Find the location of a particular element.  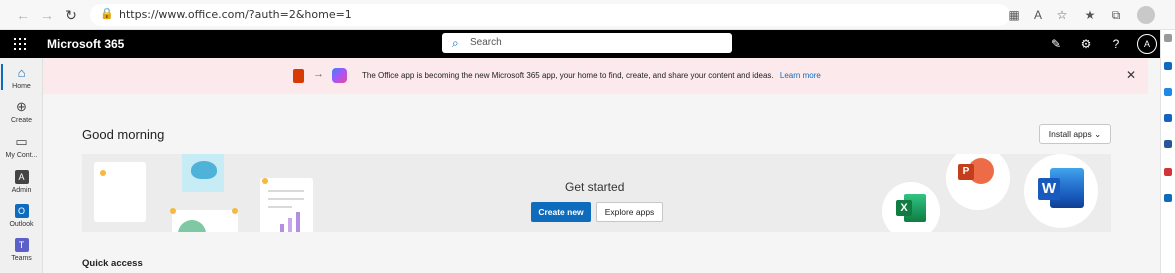

teams-icon: T is located at coordinates (21, 245).